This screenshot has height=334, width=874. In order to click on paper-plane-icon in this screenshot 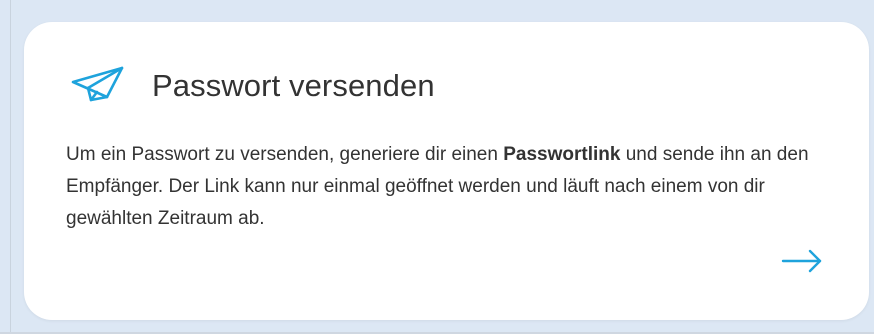, I will do `click(98, 86)`.